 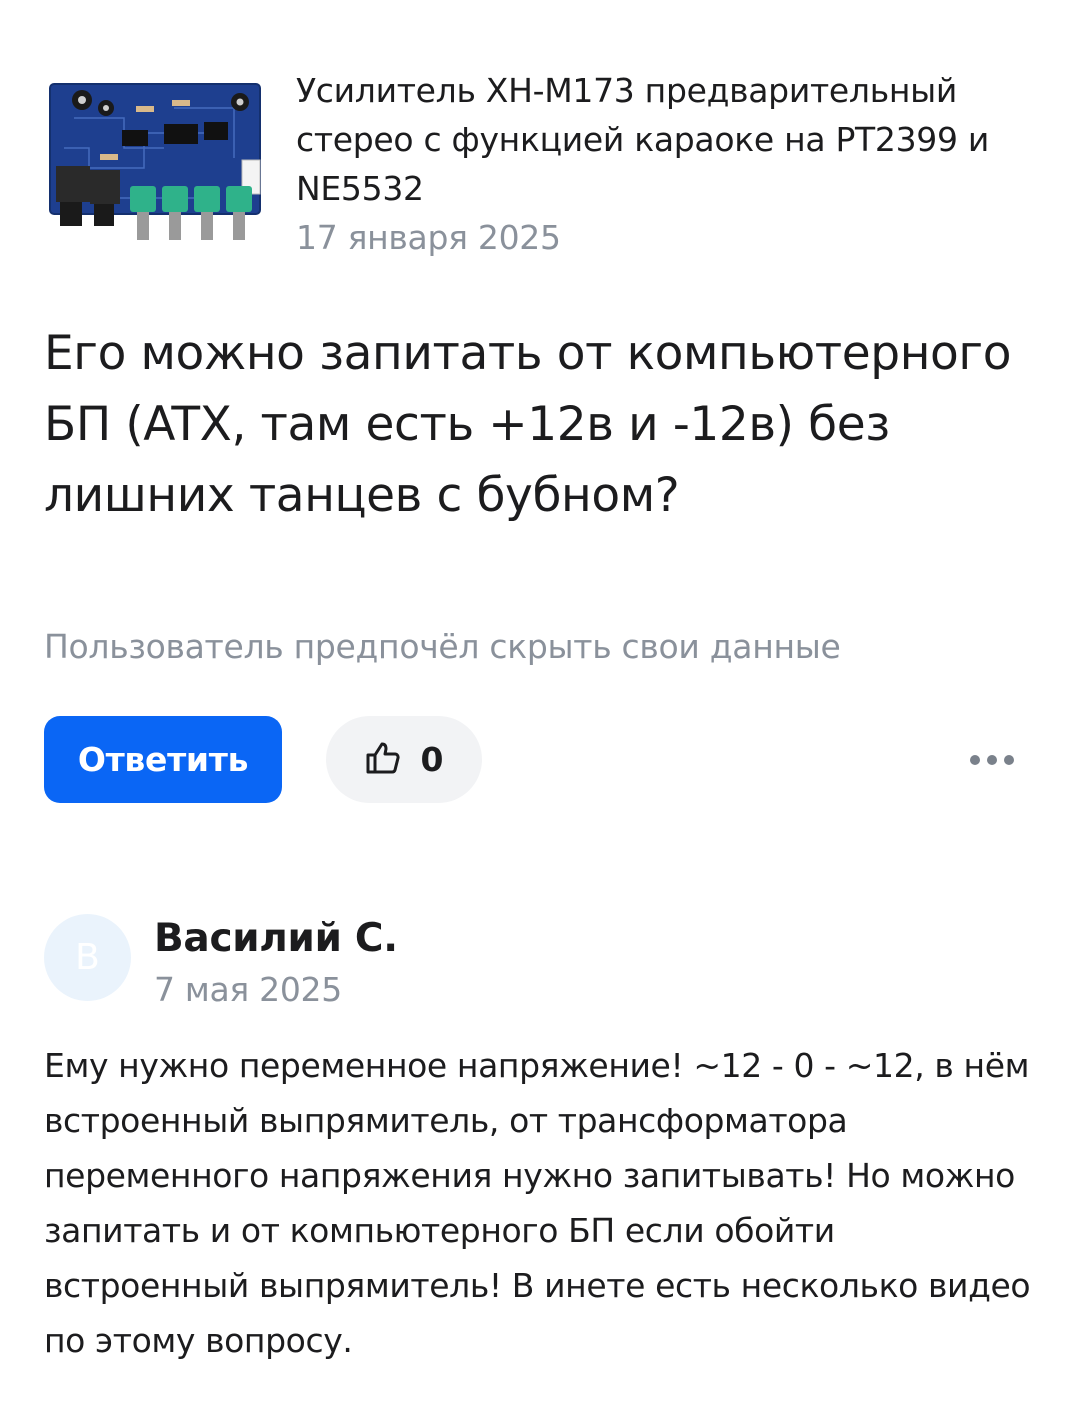 I want to click on like-count: 0, so click(x=432, y=759).